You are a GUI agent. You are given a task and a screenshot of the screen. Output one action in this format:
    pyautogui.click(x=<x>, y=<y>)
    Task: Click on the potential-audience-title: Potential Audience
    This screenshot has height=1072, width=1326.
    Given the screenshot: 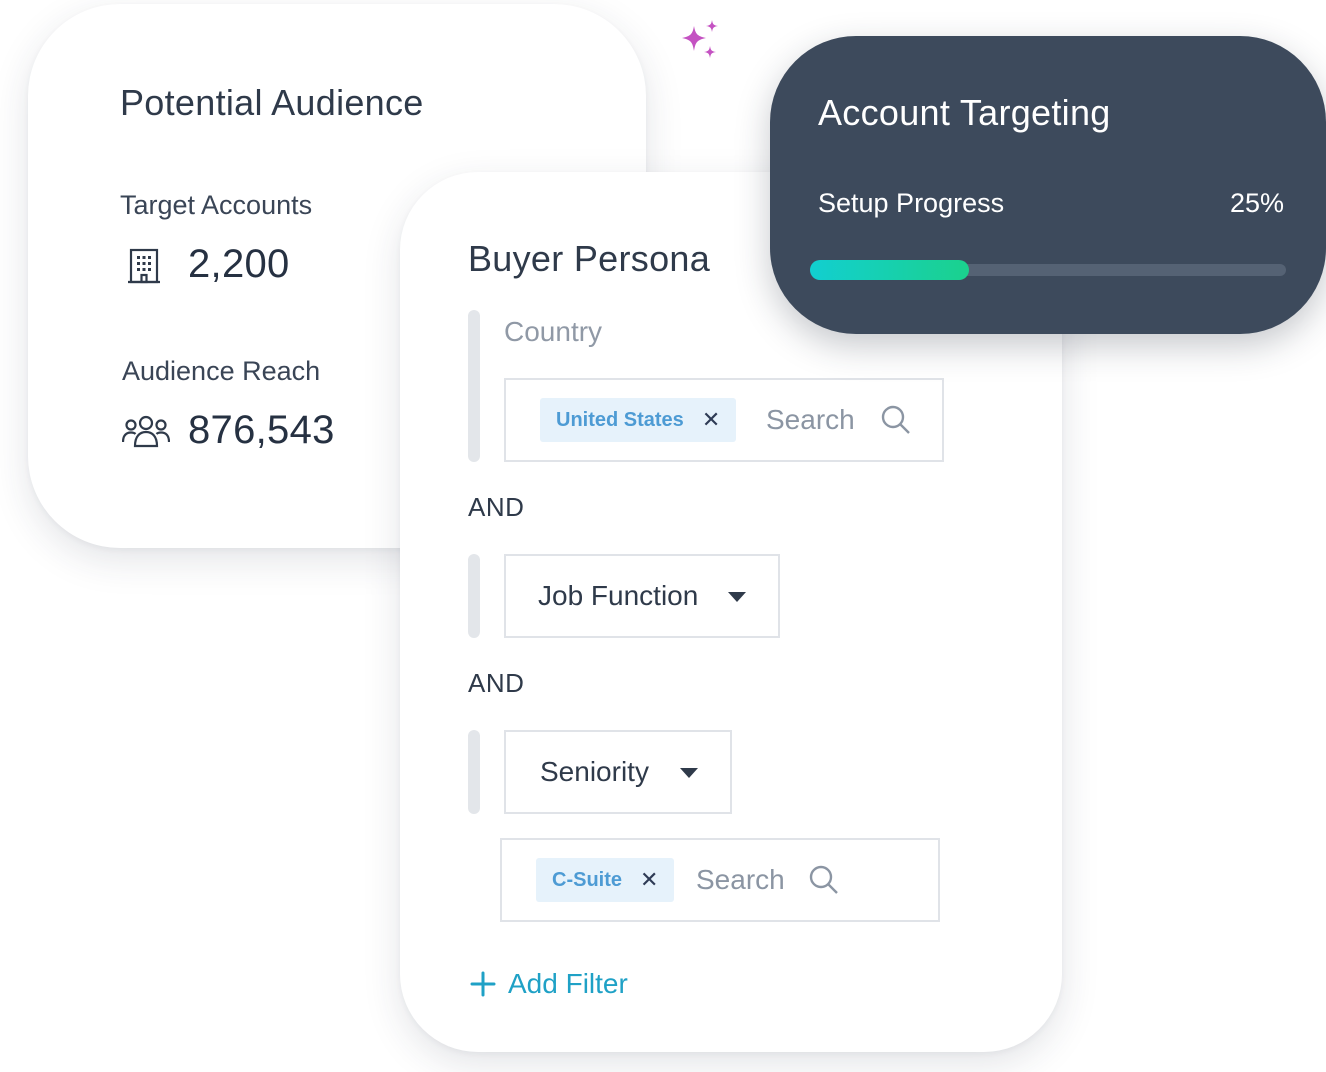 What is the action you would take?
    pyautogui.click(x=272, y=102)
    